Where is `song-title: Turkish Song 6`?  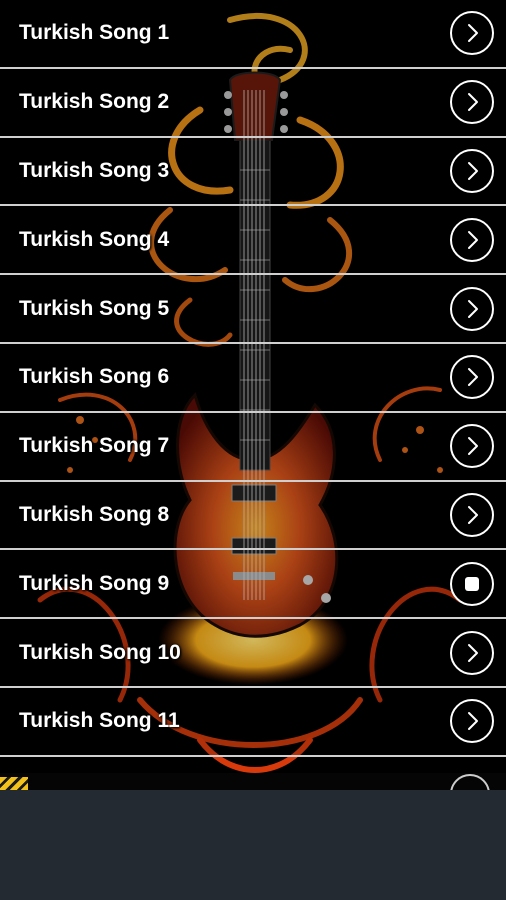
song-title: Turkish Song 6 is located at coordinates (94, 377).